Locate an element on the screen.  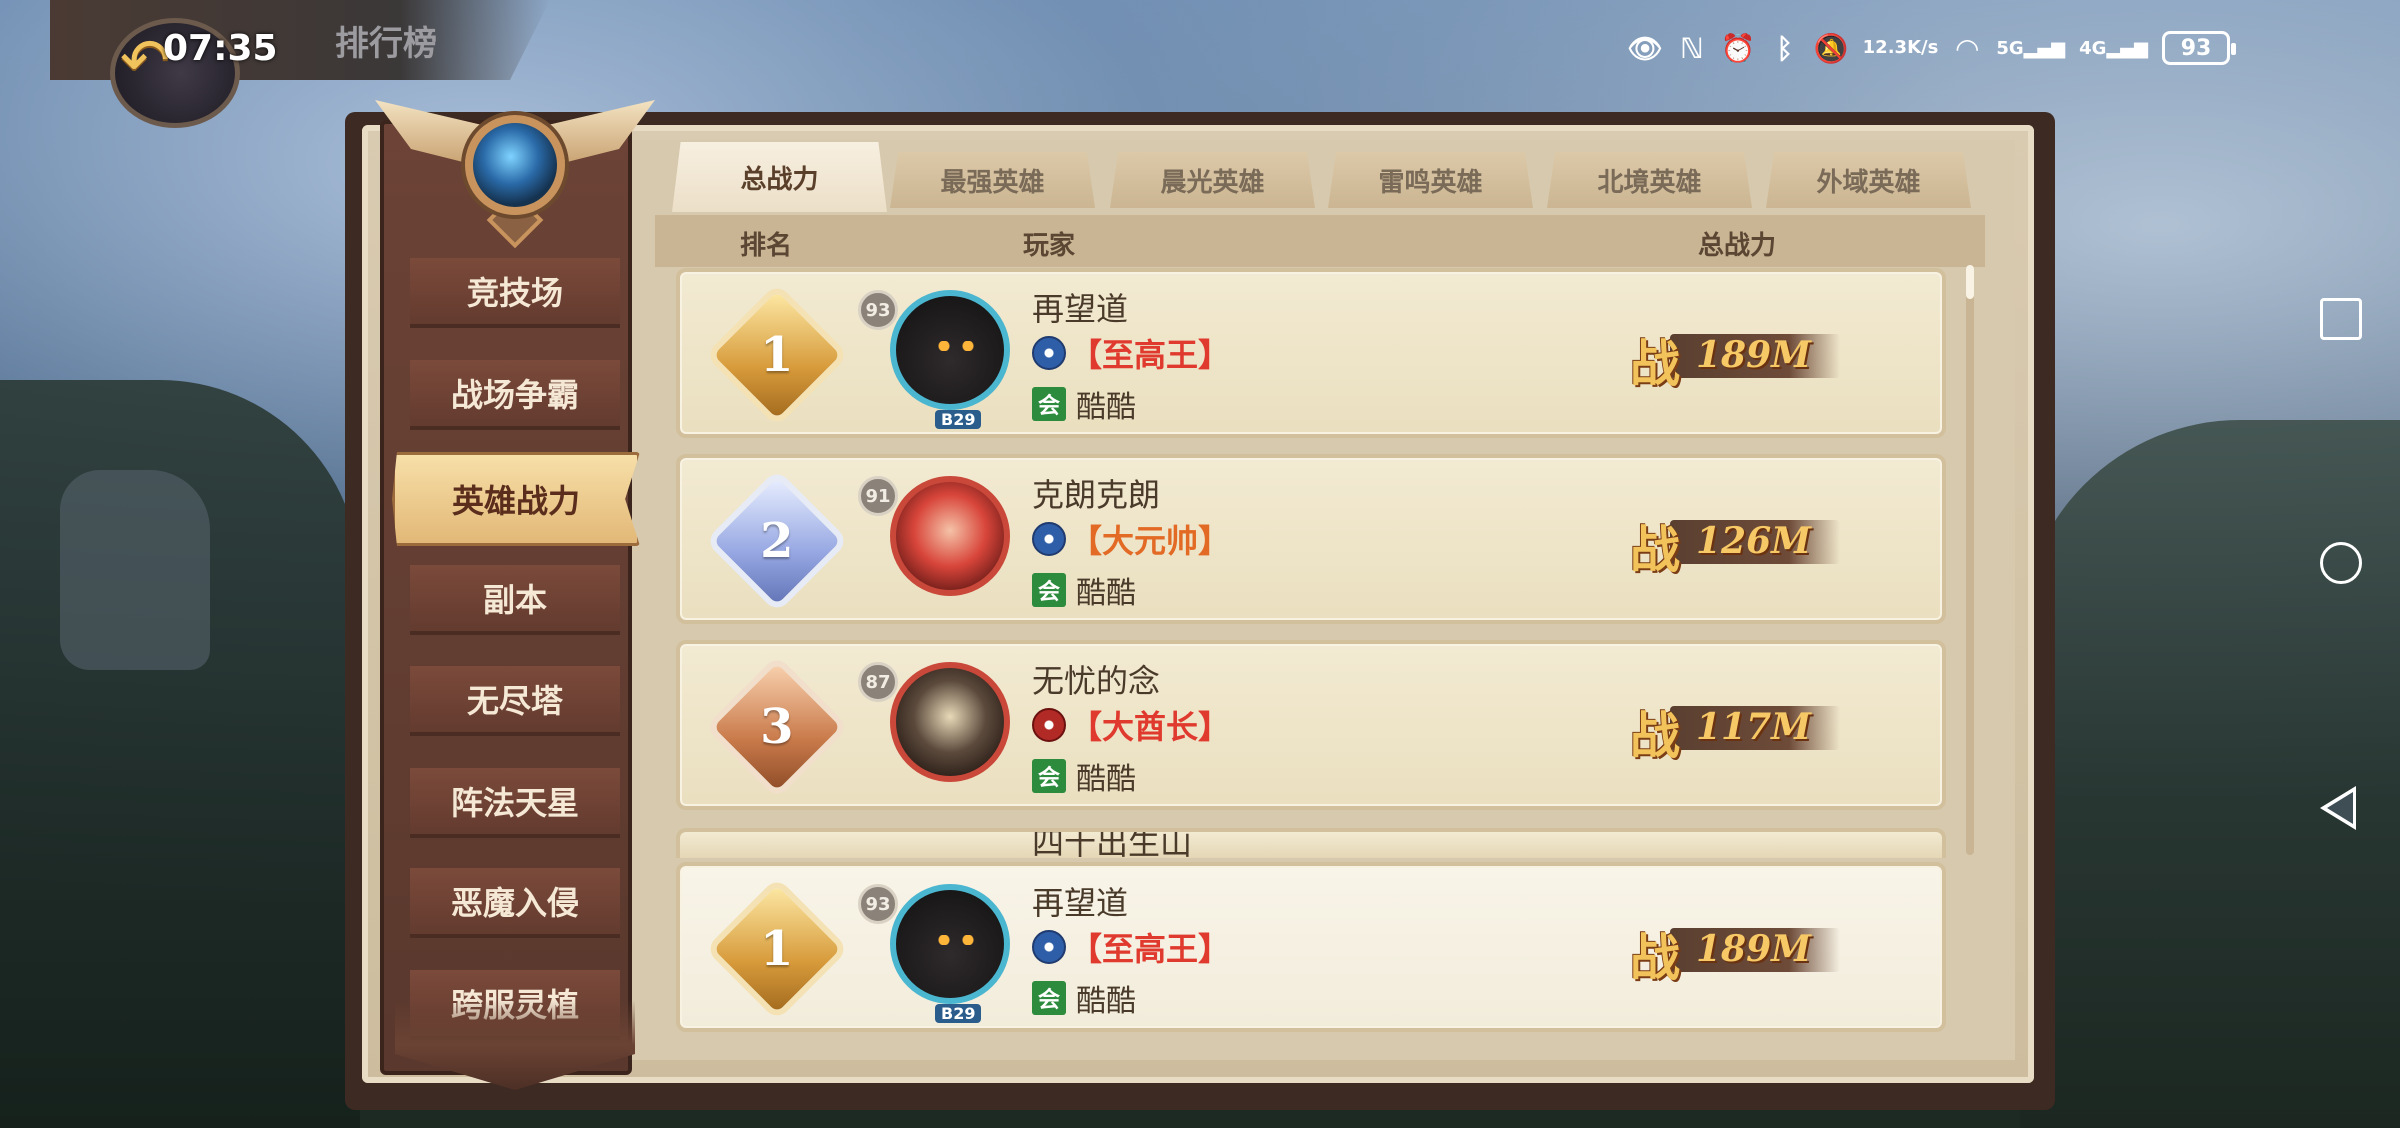
mute-icon: 🔕 is located at coordinates (1831, 48).